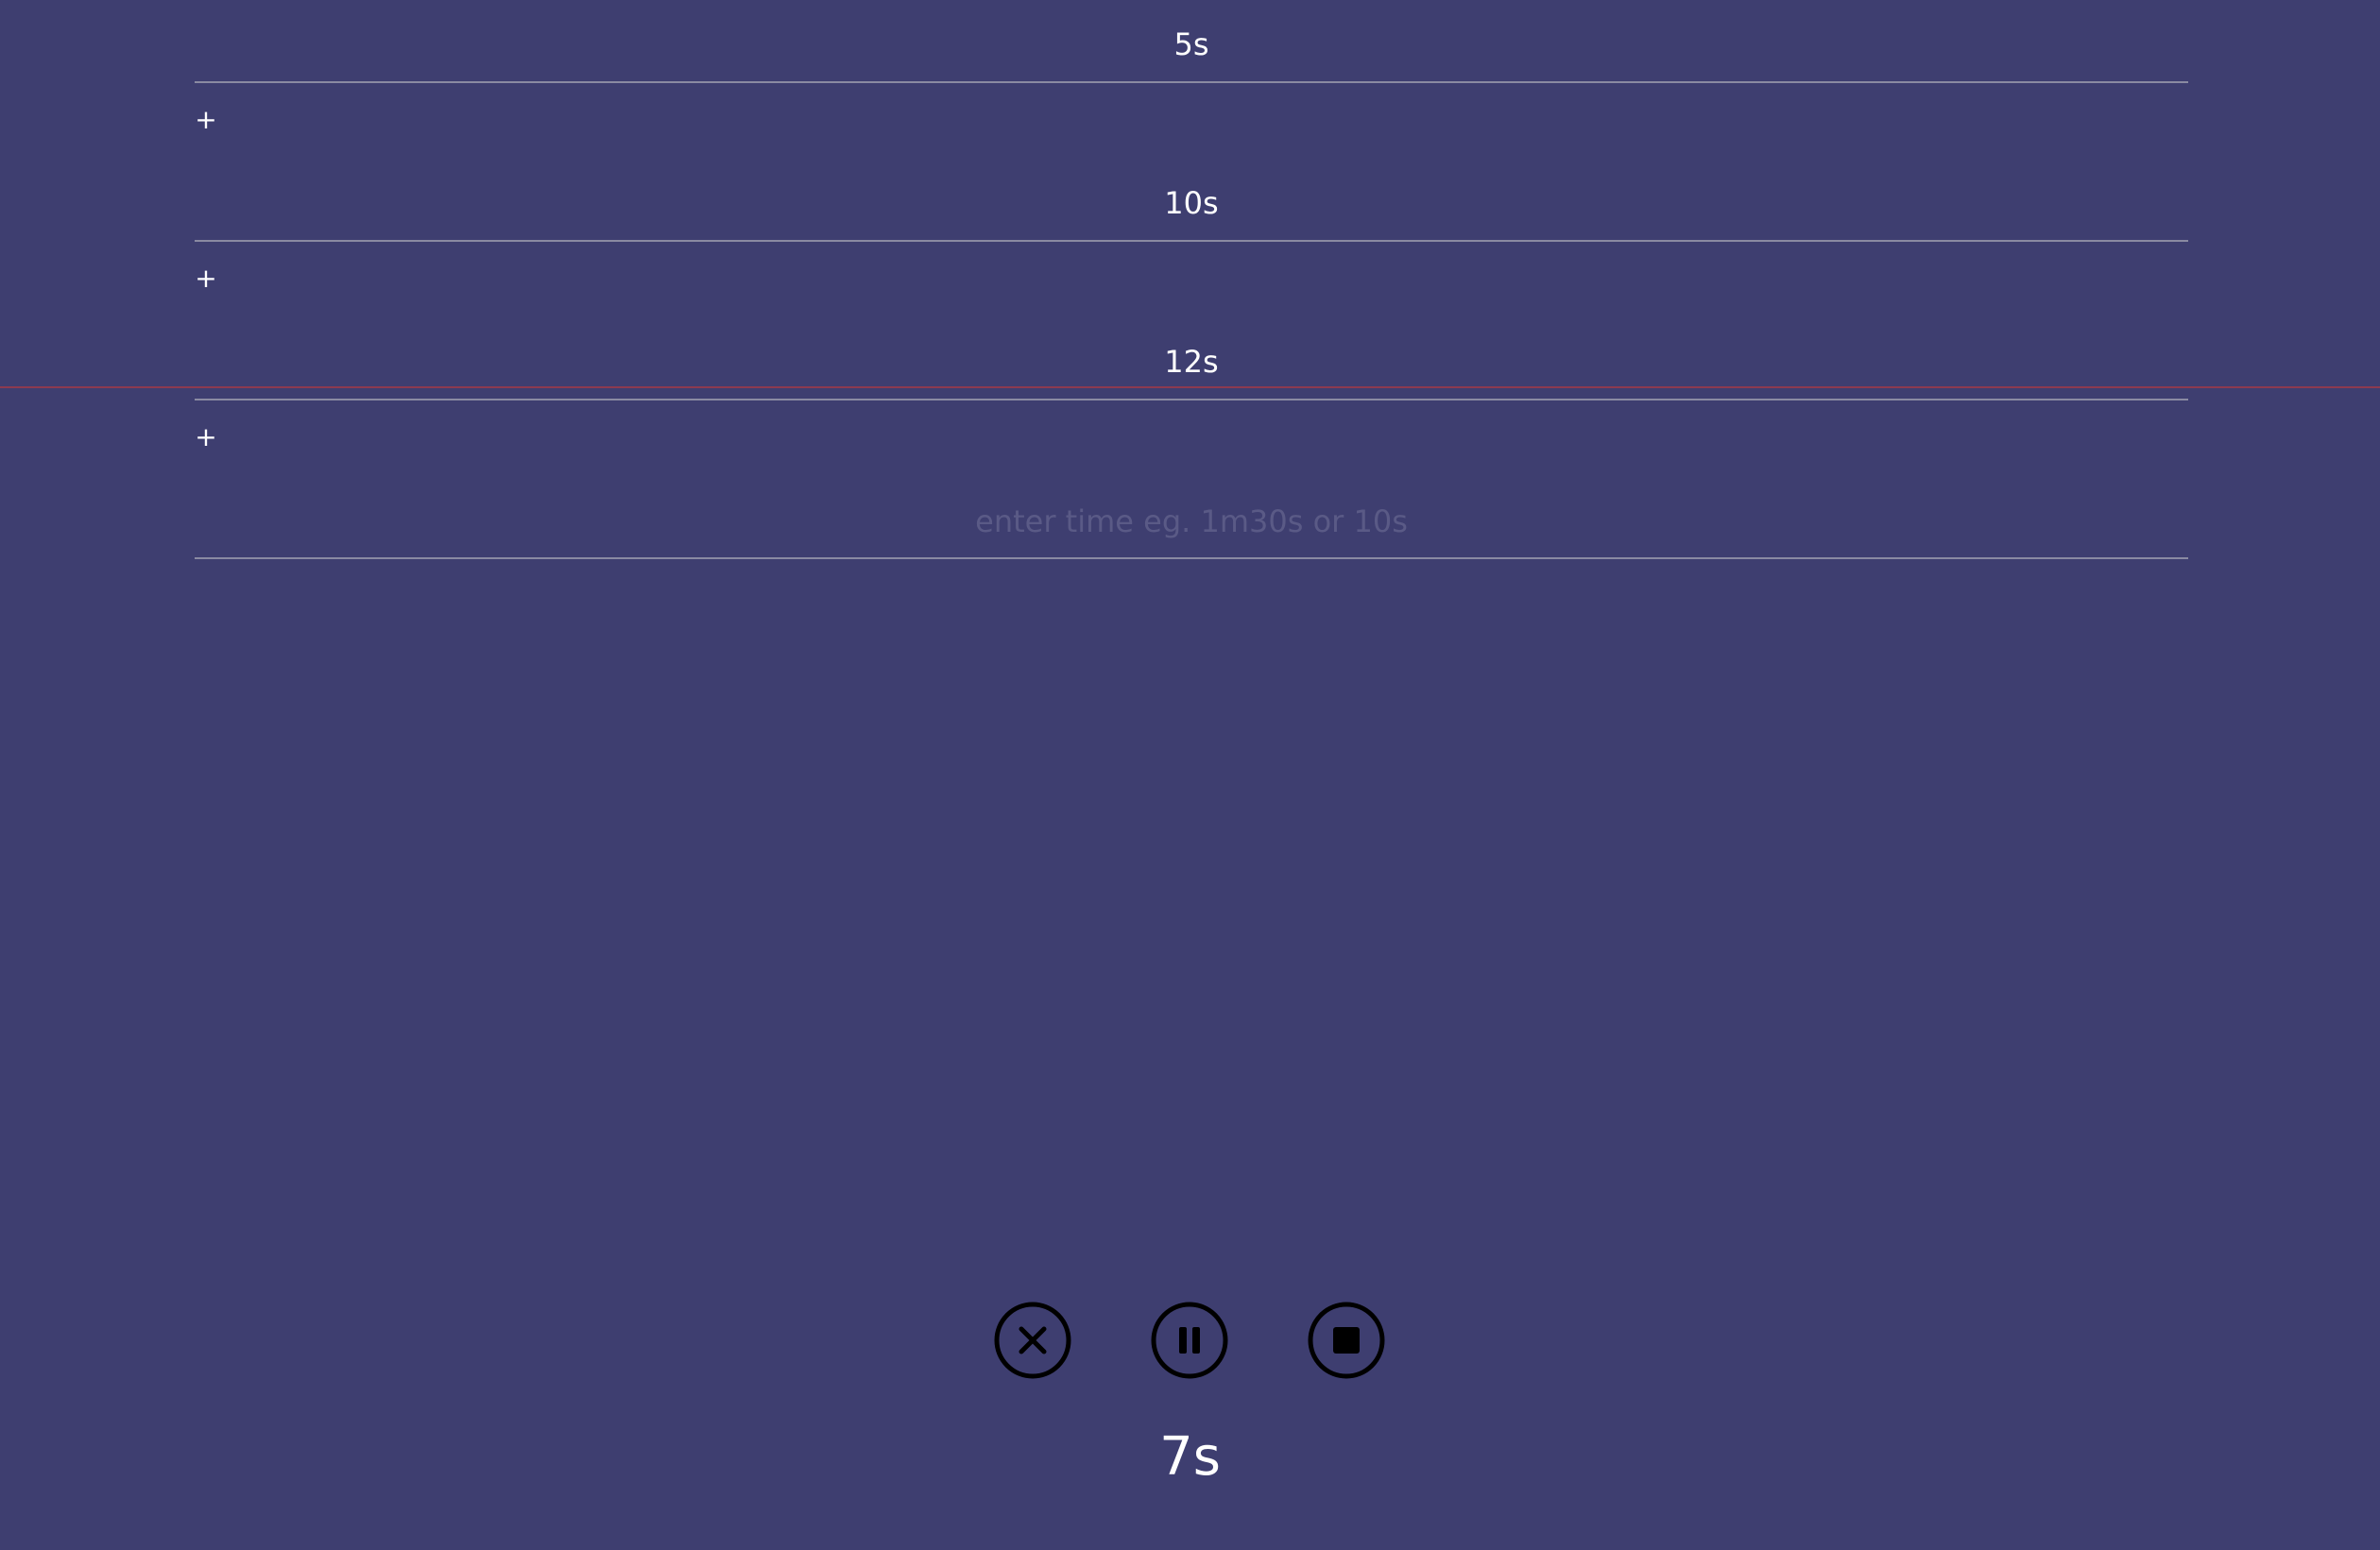  What do you see at coordinates (1190, 387) in the screenshot?
I see `progress-indicator-line` at bounding box center [1190, 387].